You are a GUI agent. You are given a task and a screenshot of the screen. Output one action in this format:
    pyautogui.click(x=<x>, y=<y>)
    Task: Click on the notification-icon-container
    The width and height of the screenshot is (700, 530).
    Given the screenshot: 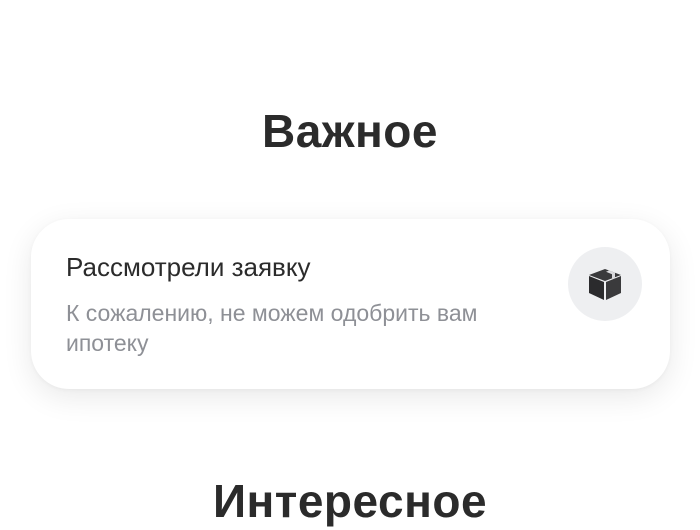 What is the action you would take?
    pyautogui.click(x=605, y=284)
    